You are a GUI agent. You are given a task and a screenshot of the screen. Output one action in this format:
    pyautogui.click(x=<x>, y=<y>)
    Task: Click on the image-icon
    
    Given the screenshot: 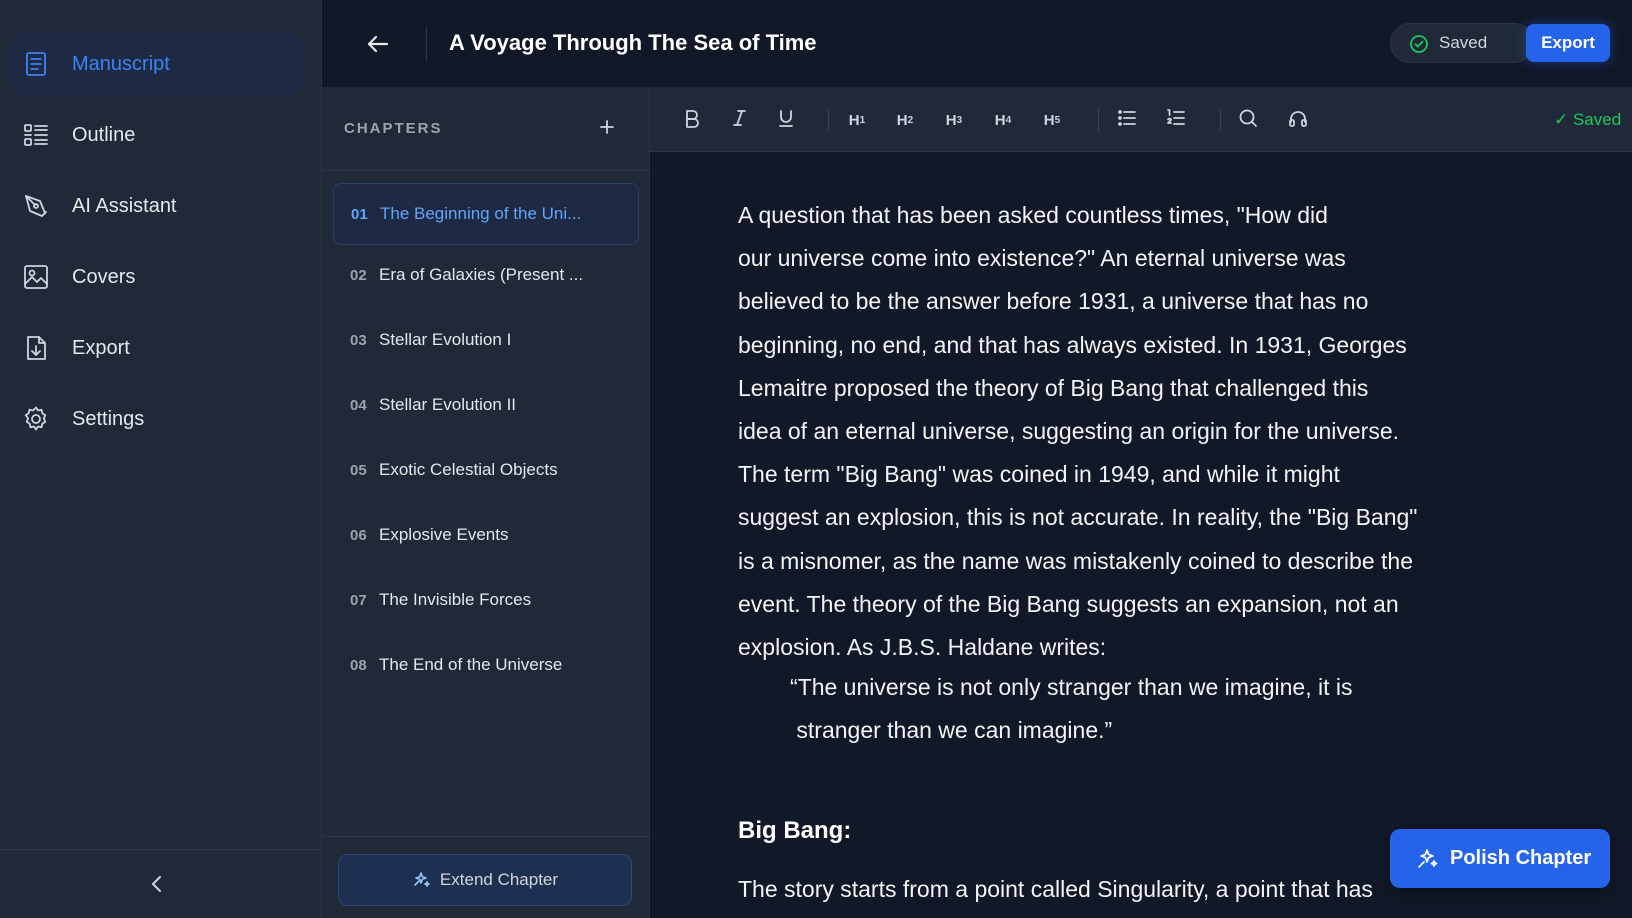 What is the action you would take?
    pyautogui.click(x=36, y=277)
    